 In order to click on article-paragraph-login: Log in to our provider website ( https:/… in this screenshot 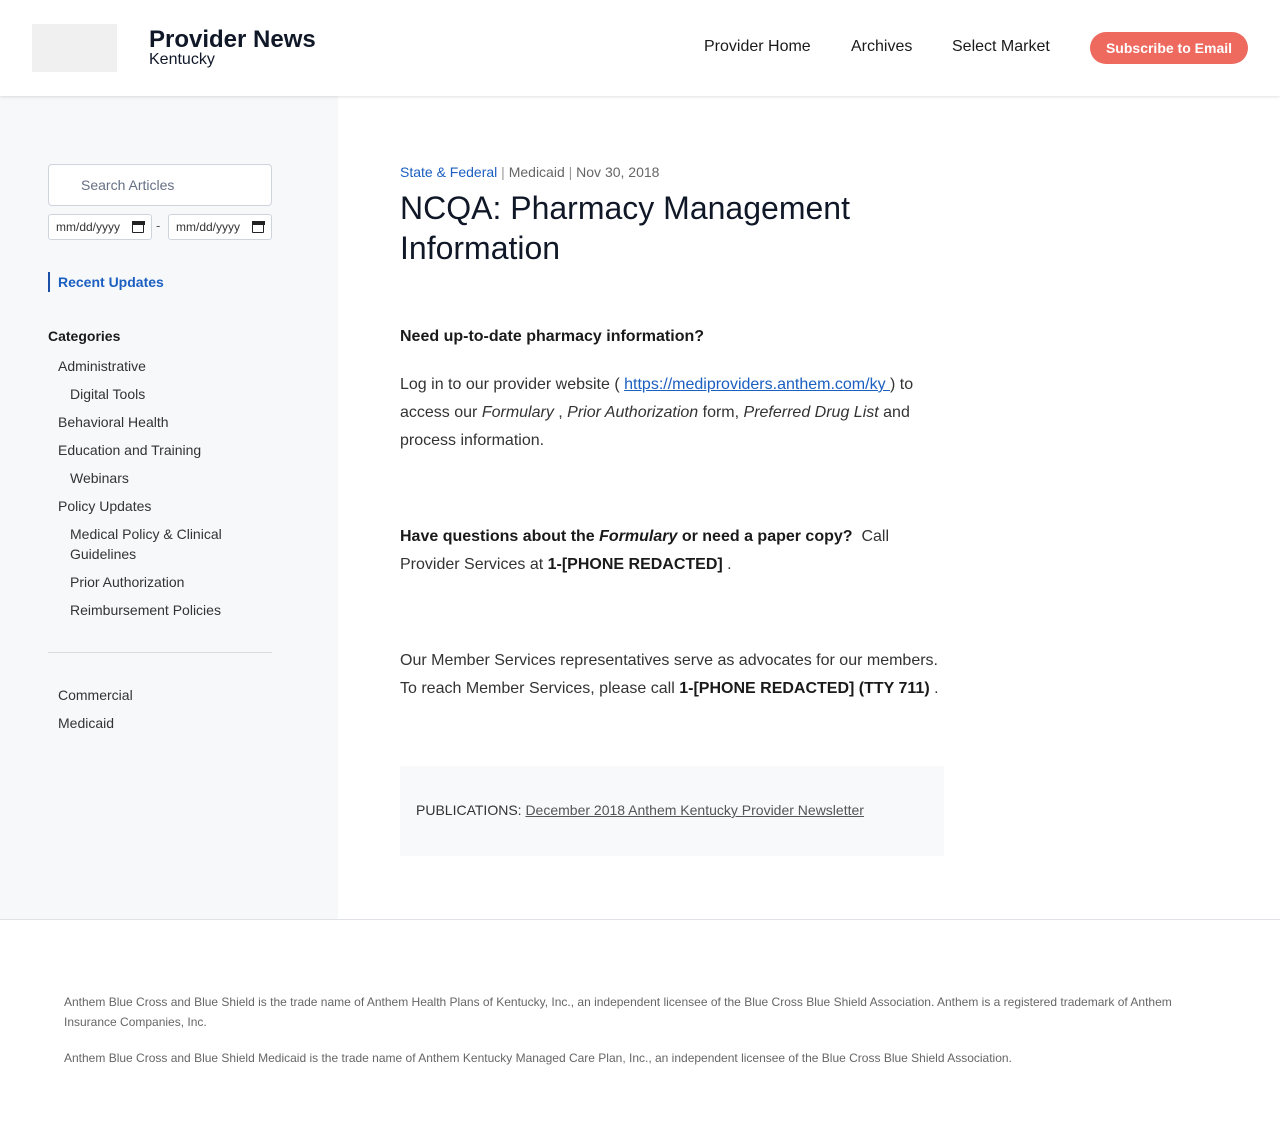, I will do `click(672, 413)`.